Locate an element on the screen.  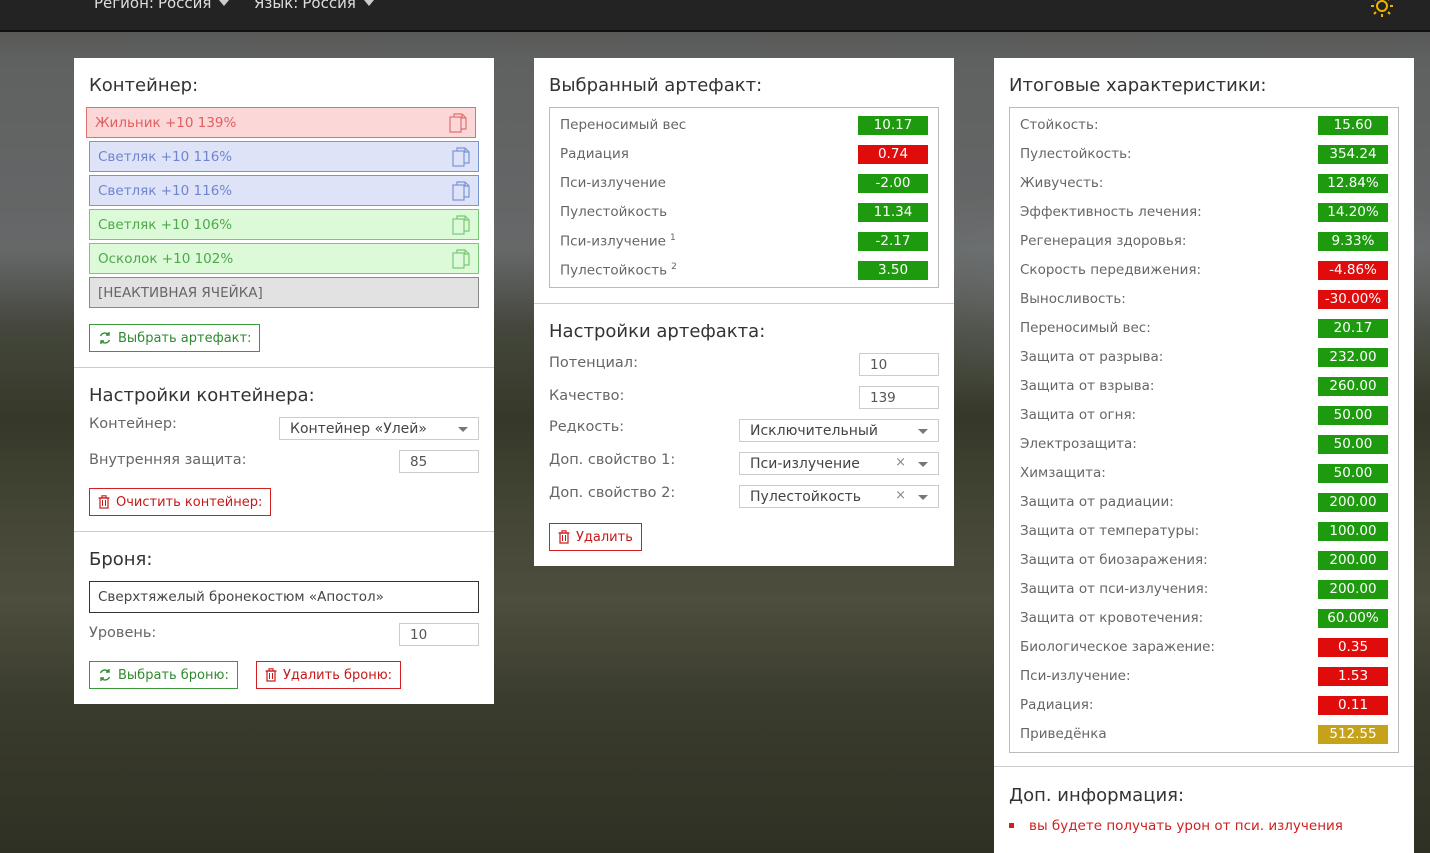
stat-name: Пси-излучение: is located at coordinates (1075, 676).